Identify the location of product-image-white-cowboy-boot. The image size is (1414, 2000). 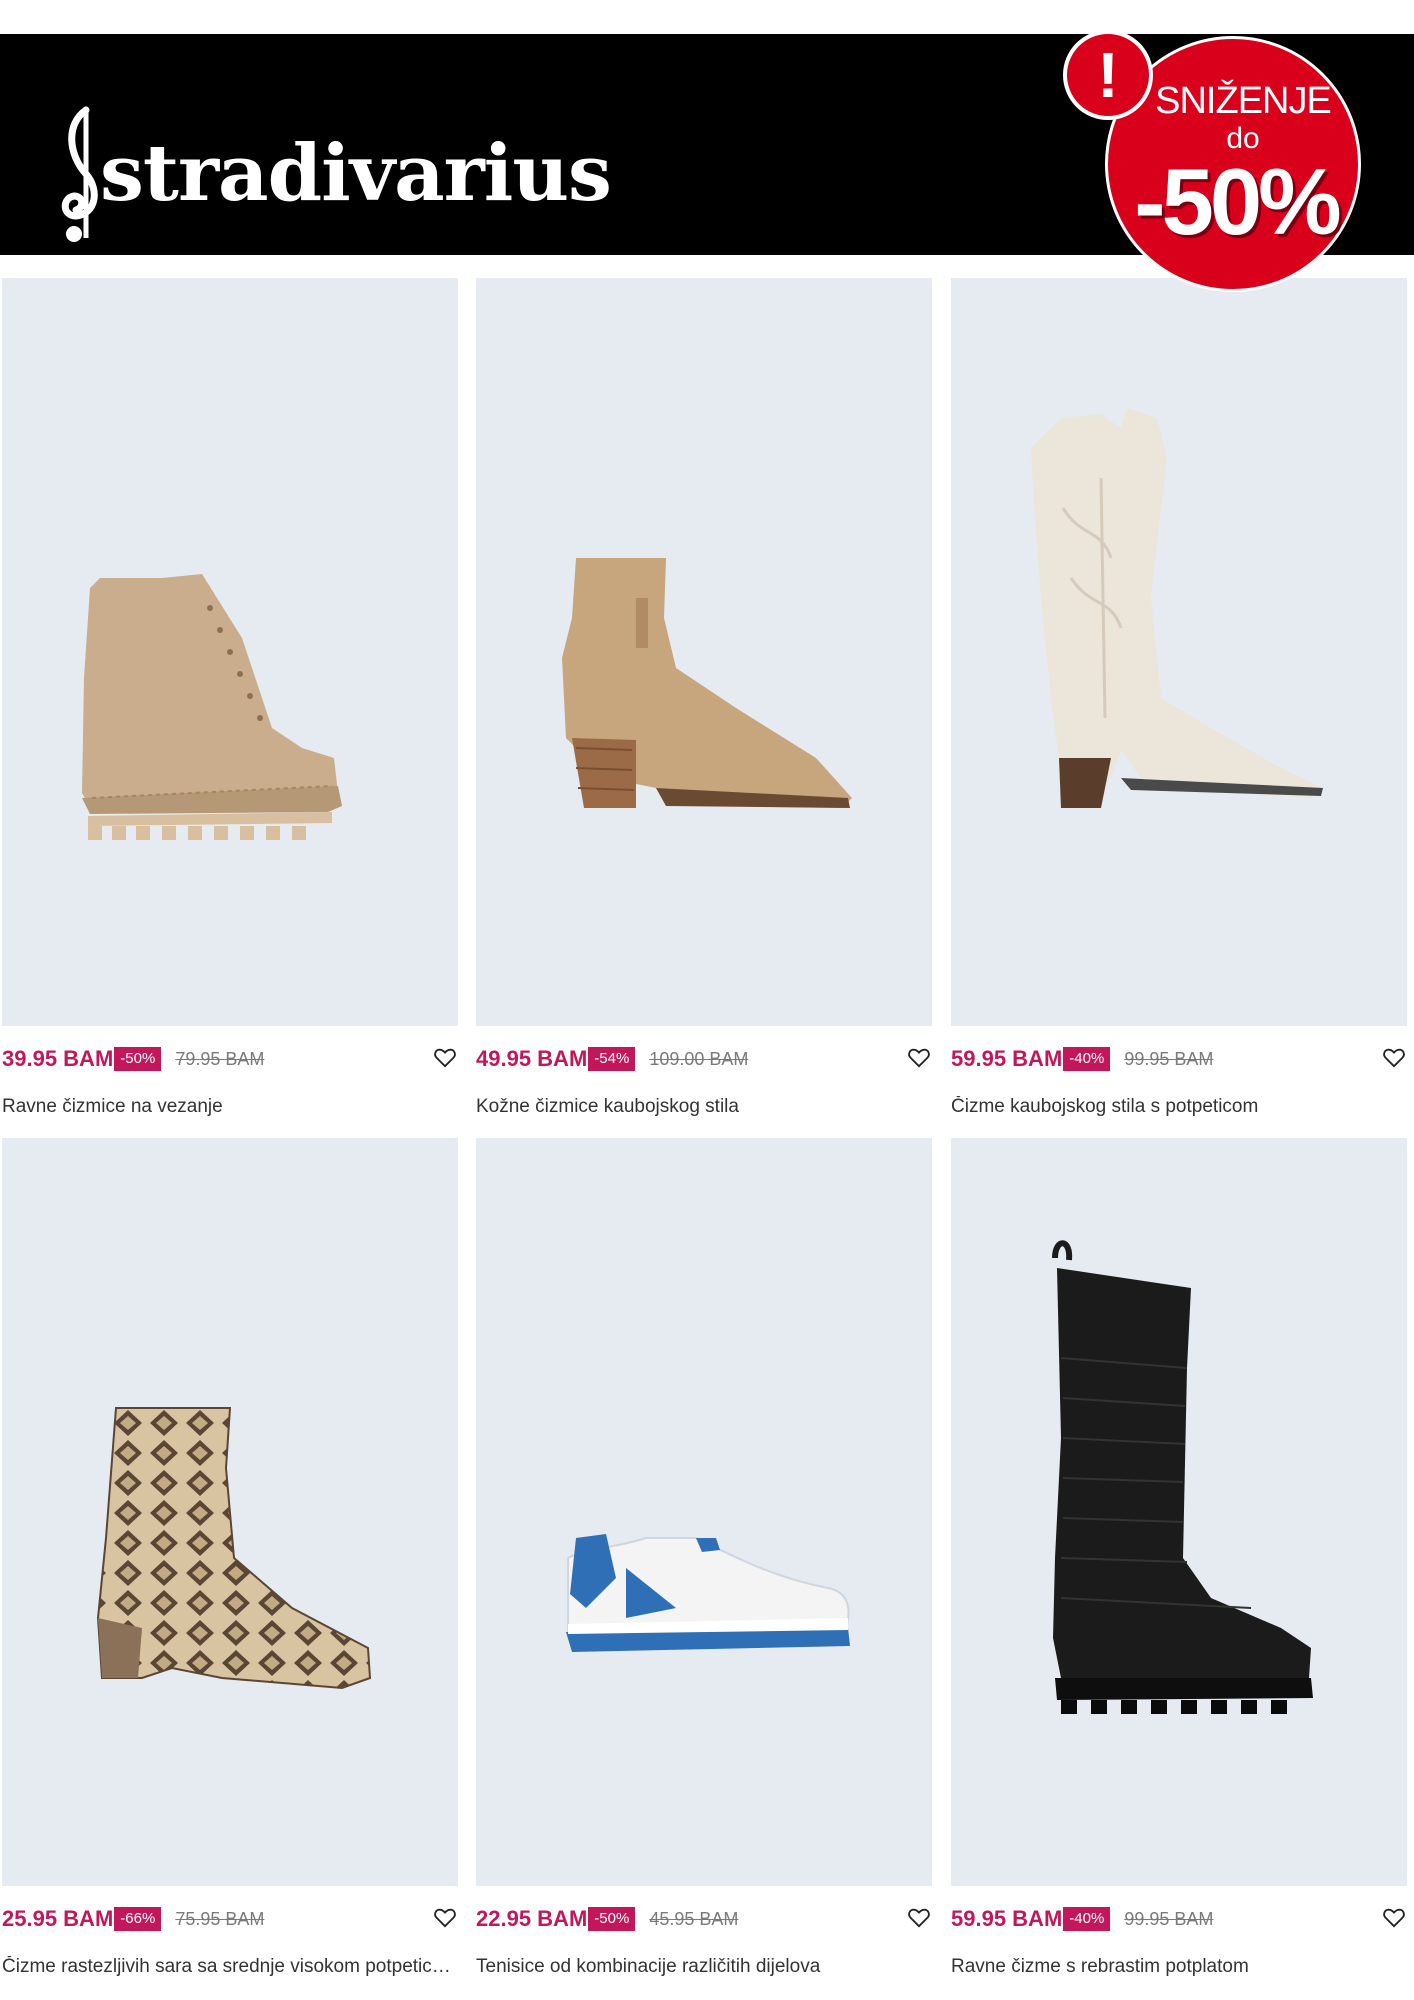
(1179, 652).